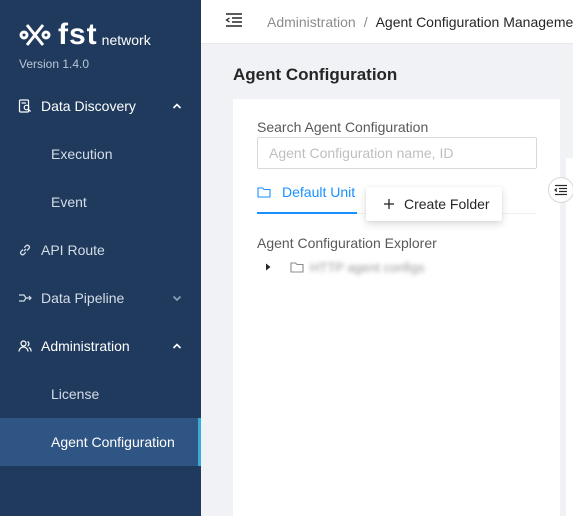  Describe the element at coordinates (25, 346) in the screenshot. I see `user-group-icon` at that location.